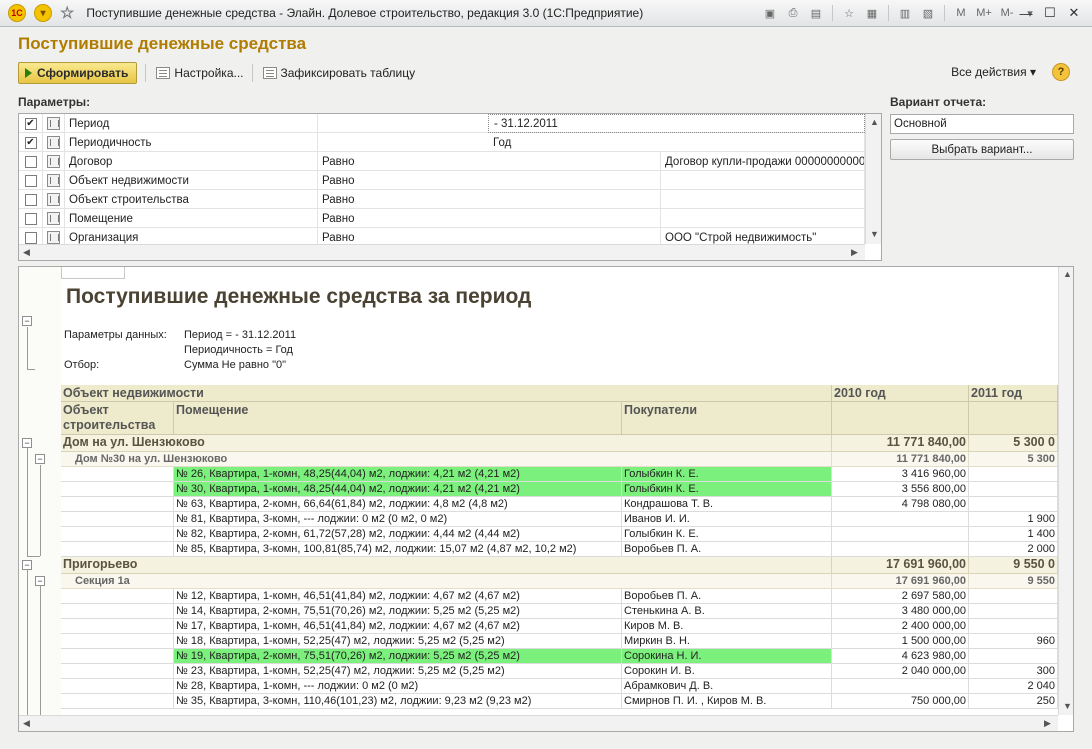 The width and height of the screenshot is (1092, 749). I want to click on fix-table-button: Зафиксировать таблицу, so click(338, 73).